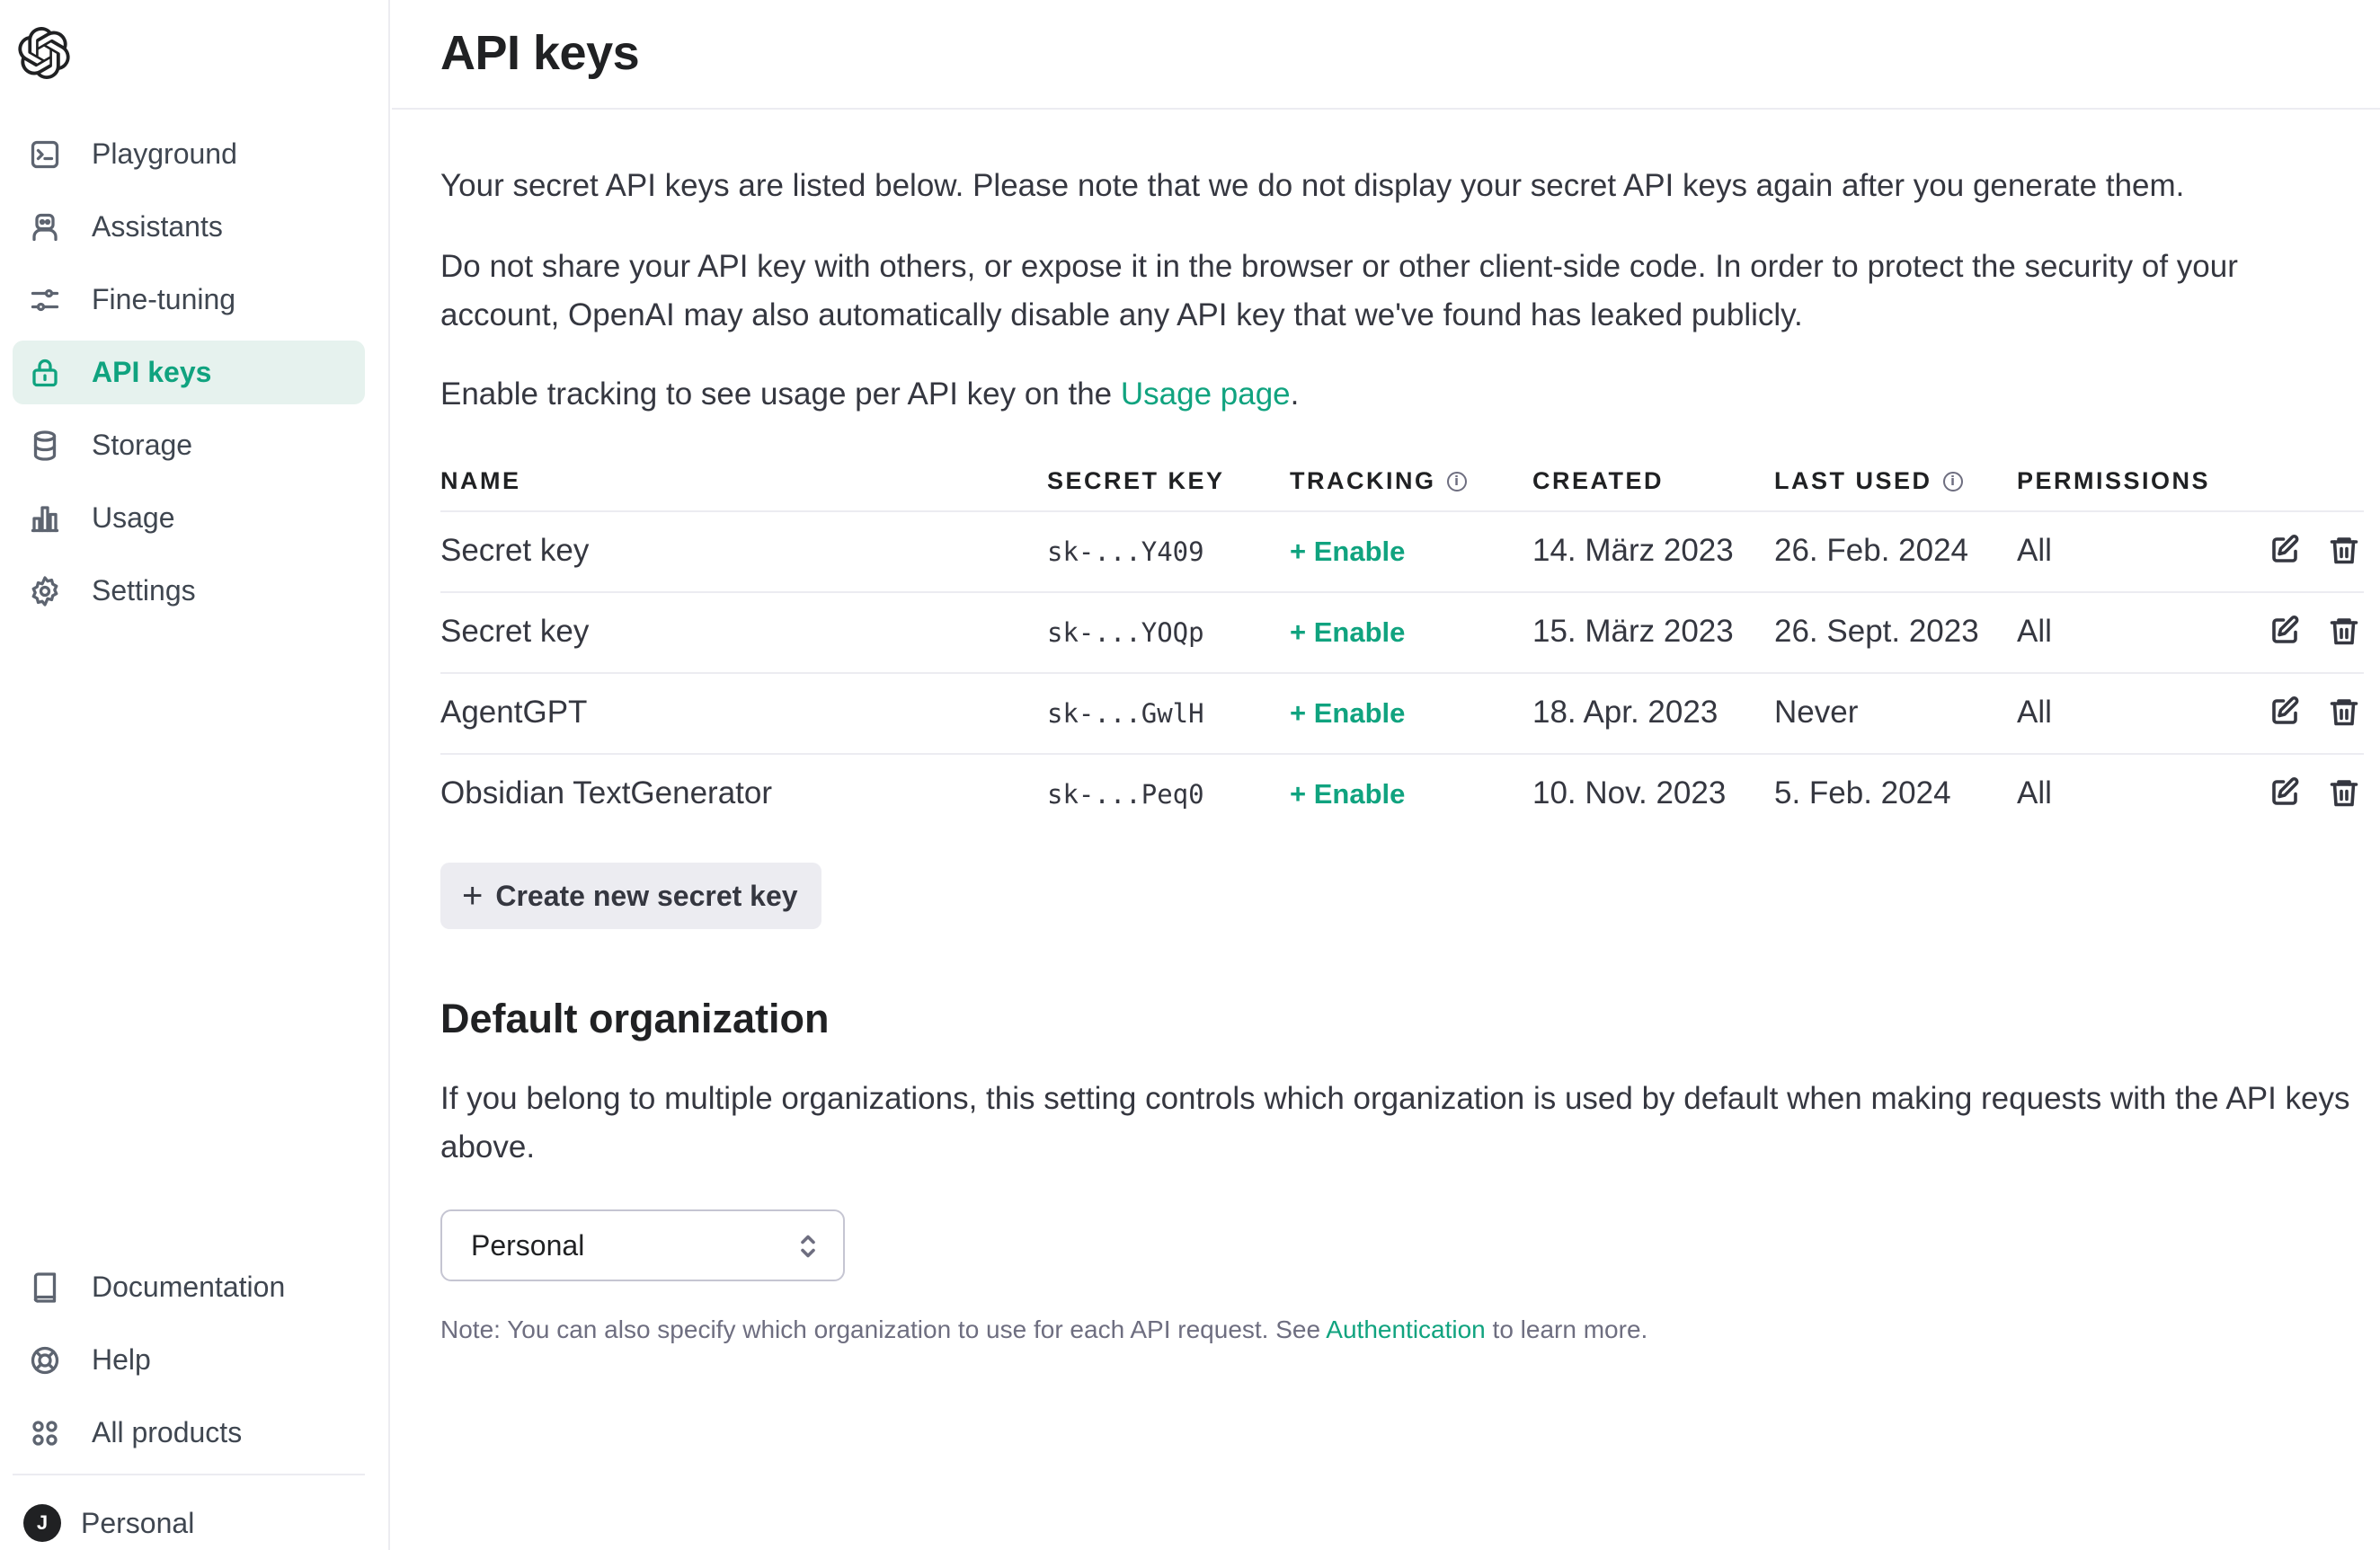 The width and height of the screenshot is (2380, 1550). Describe the element at coordinates (2114, 480) in the screenshot. I see `column-header-permissions: PERMISSIONS` at that location.